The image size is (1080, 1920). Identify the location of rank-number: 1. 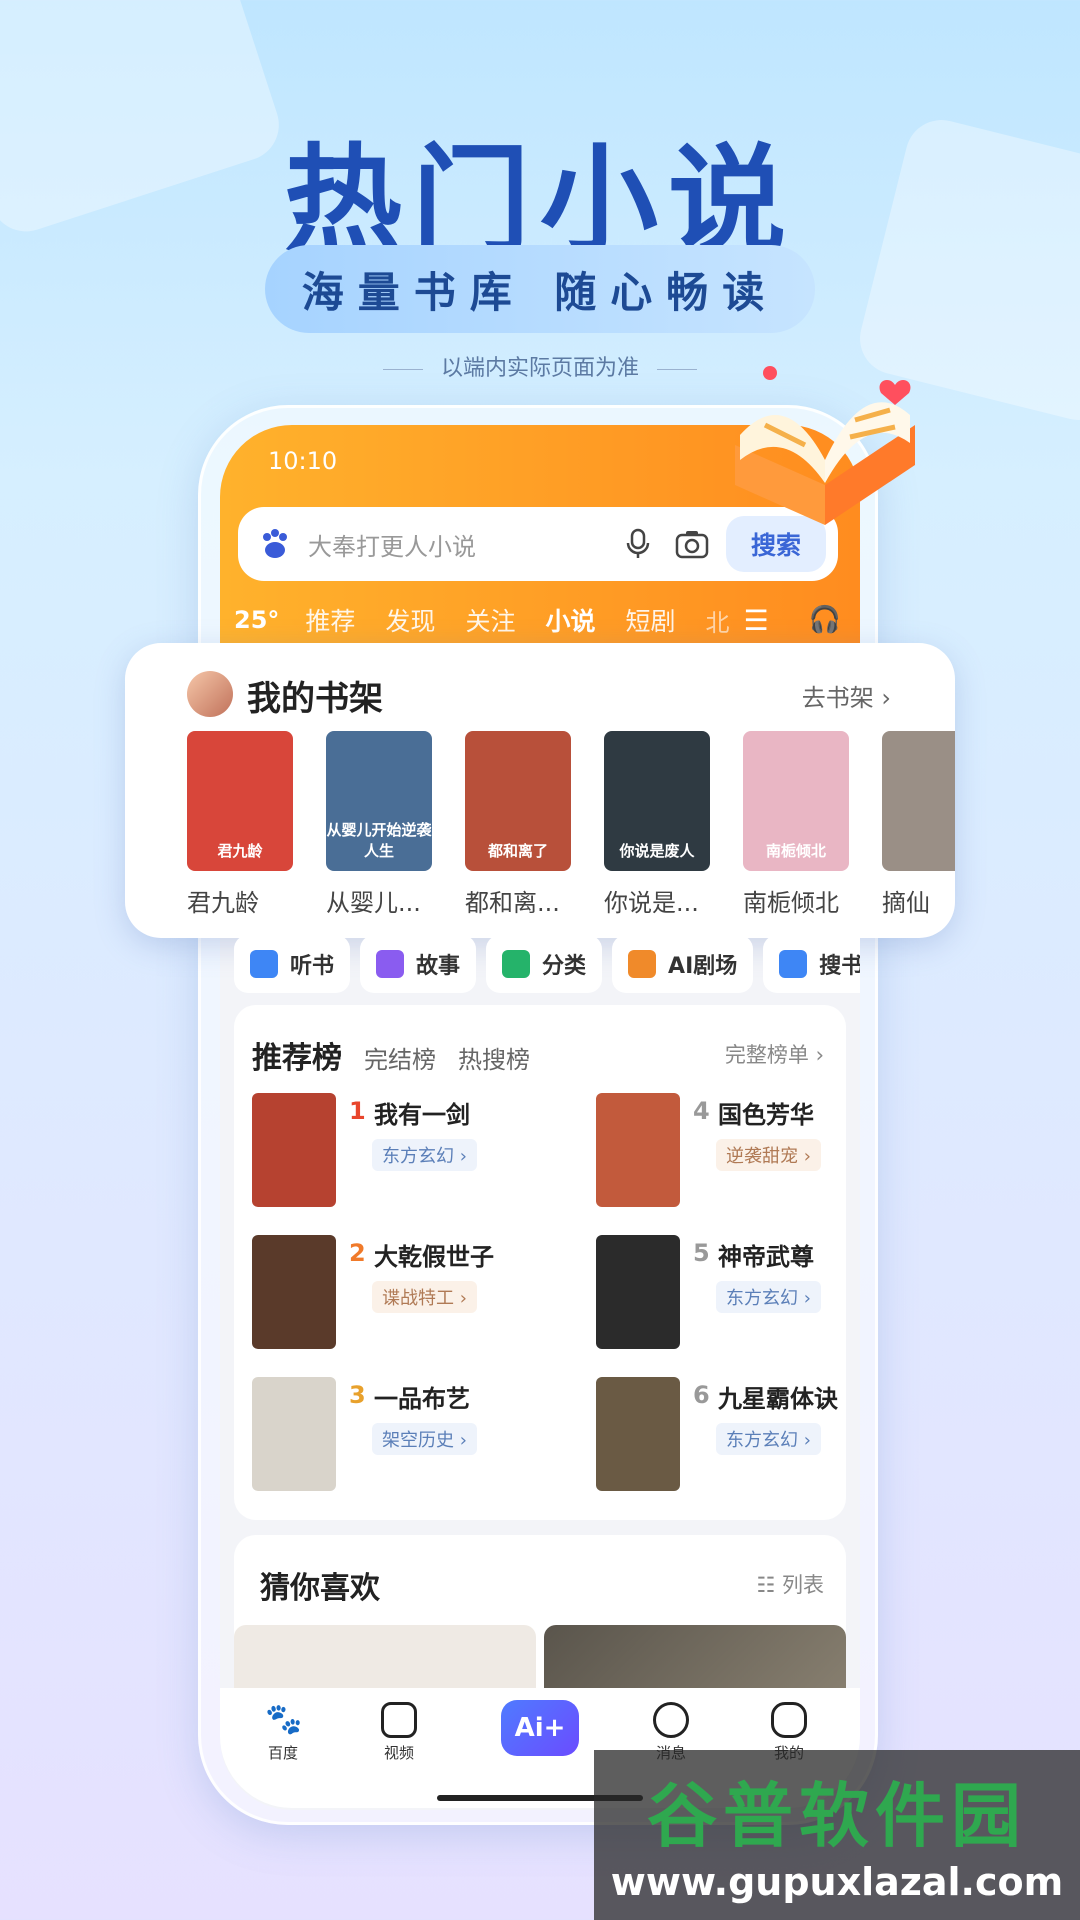
(357, 1111).